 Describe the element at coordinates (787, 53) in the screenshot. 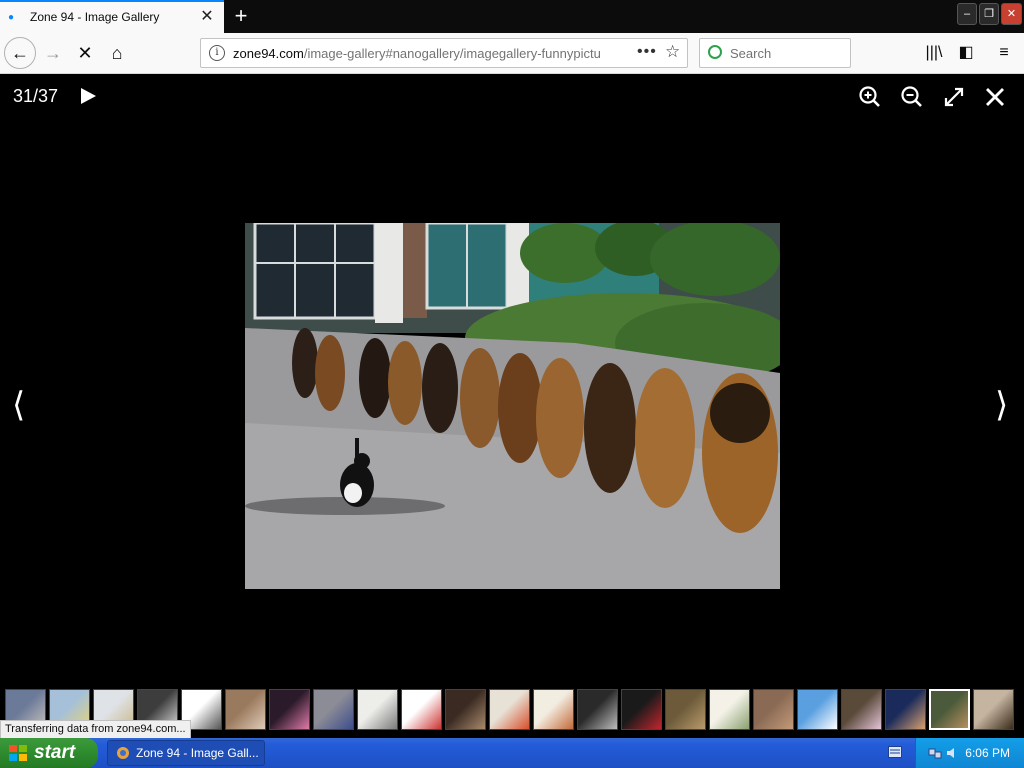

I see `search-input` at that location.